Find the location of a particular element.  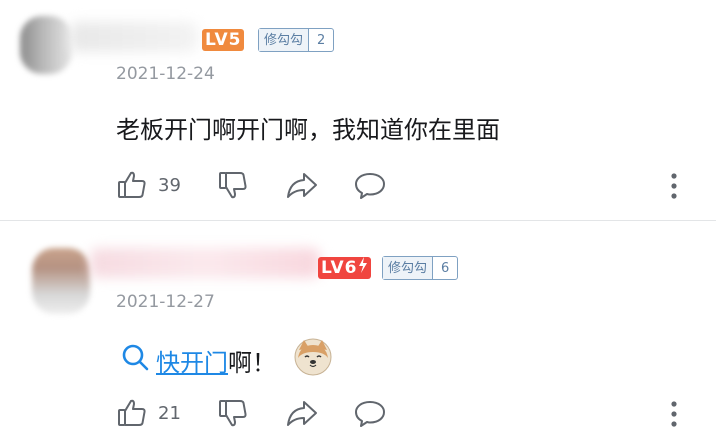

fan-medal-level: 6 is located at coordinates (445, 268).